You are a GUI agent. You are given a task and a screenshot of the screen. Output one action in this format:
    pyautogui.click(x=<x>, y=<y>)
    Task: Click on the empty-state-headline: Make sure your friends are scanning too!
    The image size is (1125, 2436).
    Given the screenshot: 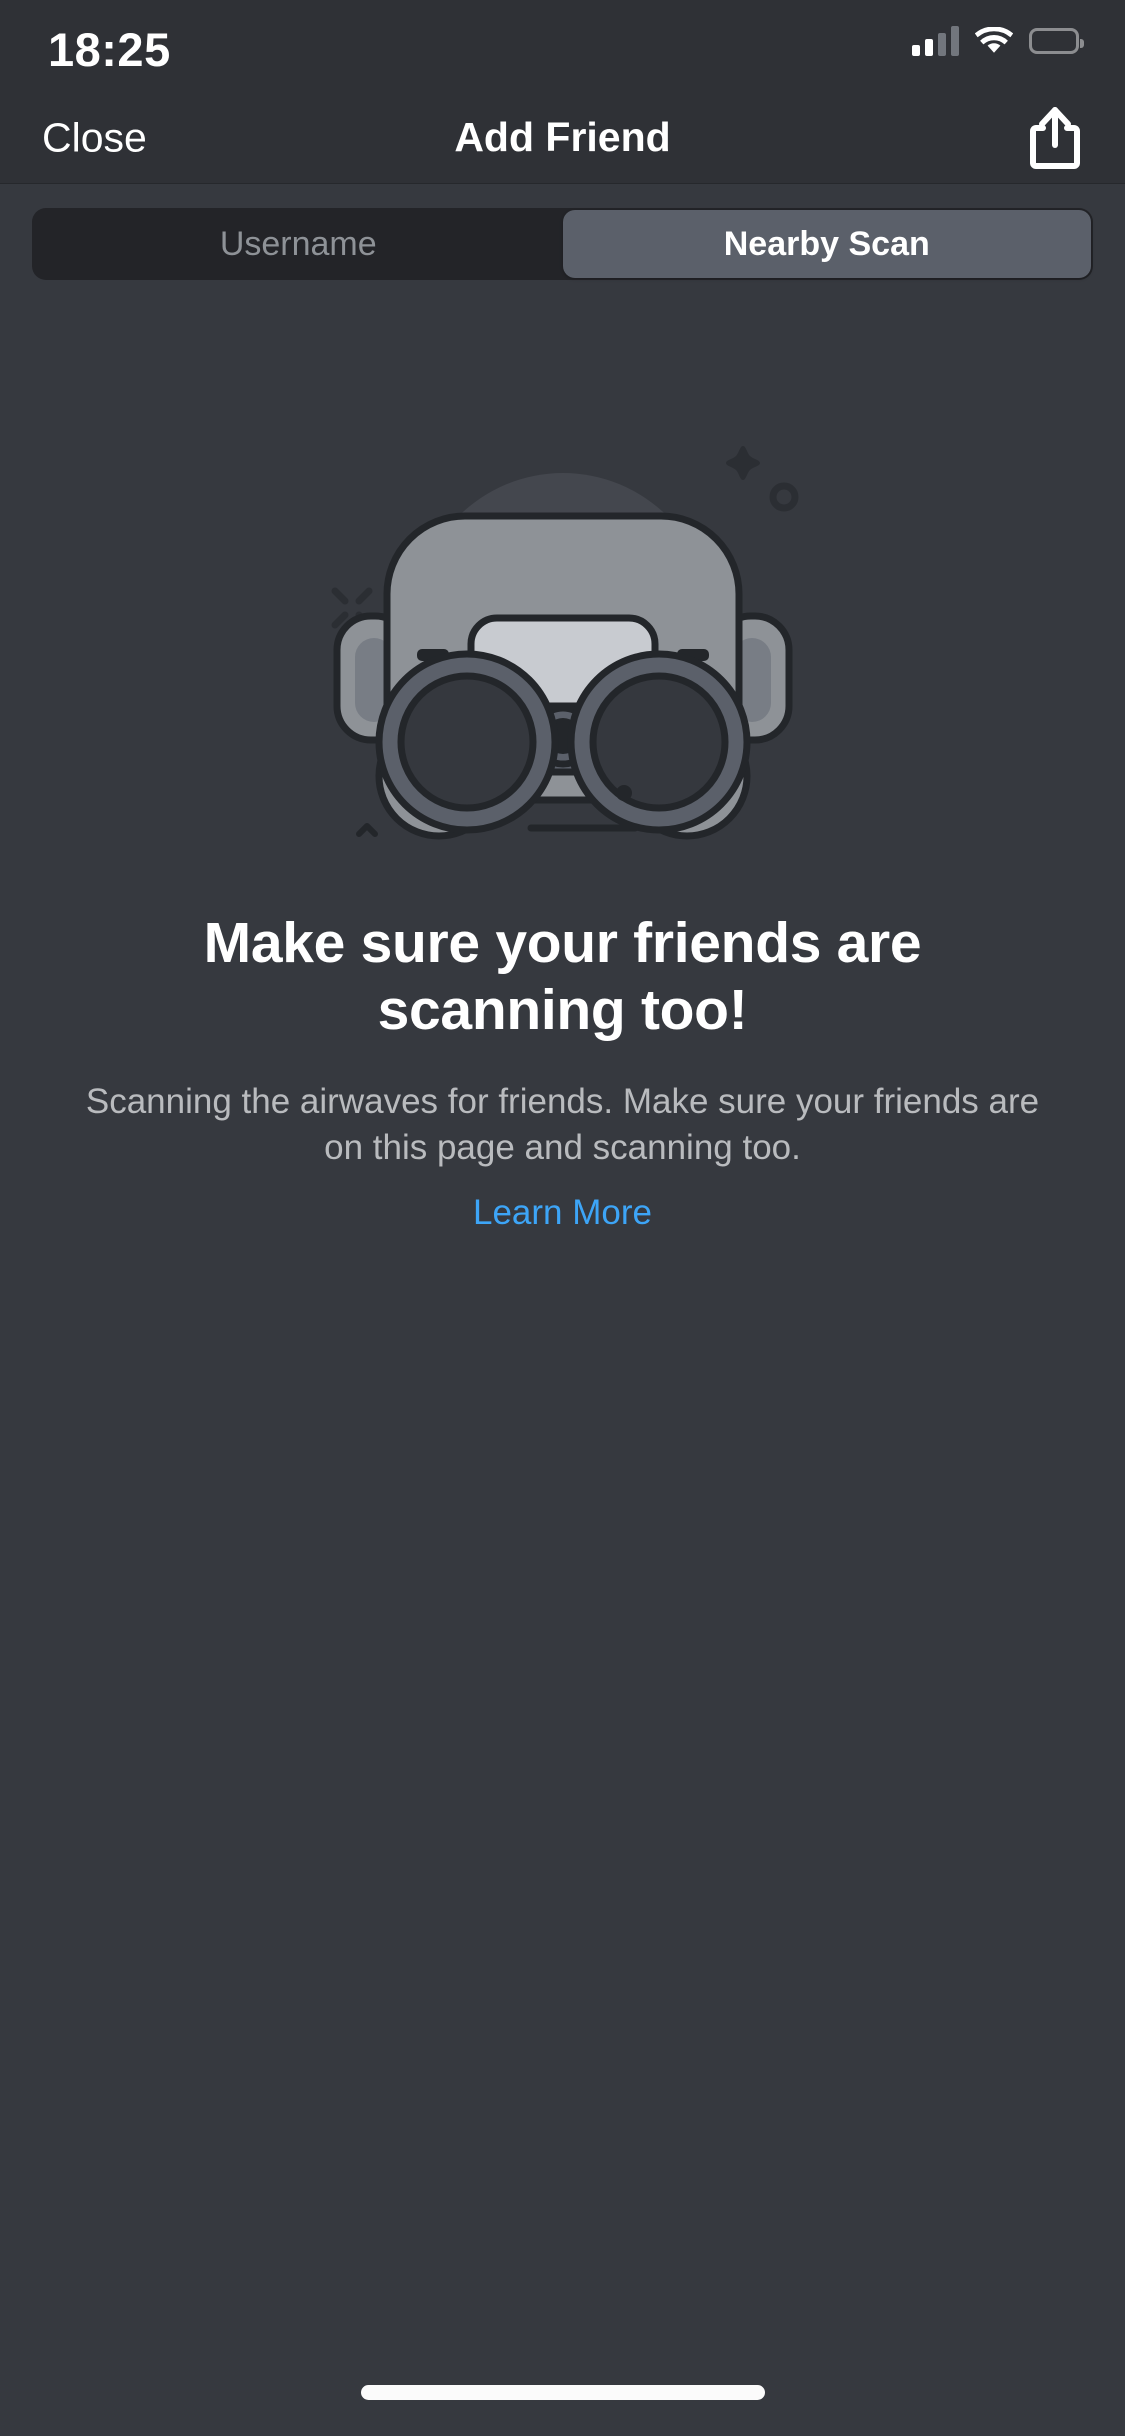 What is the action you would take?
    pyautogui.click(x=562, y=977)
    